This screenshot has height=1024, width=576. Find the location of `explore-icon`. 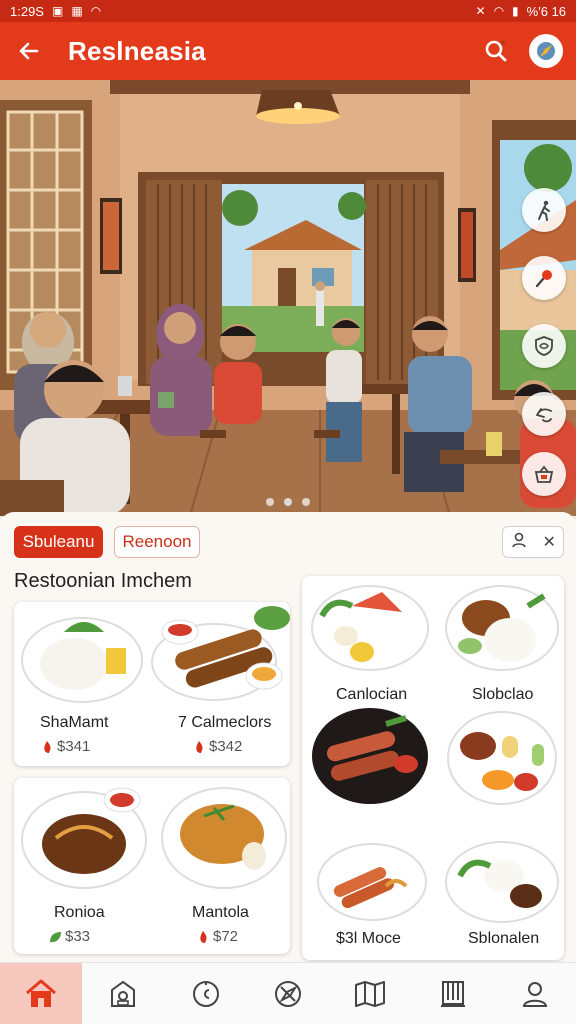

explore-icon is located at coordinates (287, 993).